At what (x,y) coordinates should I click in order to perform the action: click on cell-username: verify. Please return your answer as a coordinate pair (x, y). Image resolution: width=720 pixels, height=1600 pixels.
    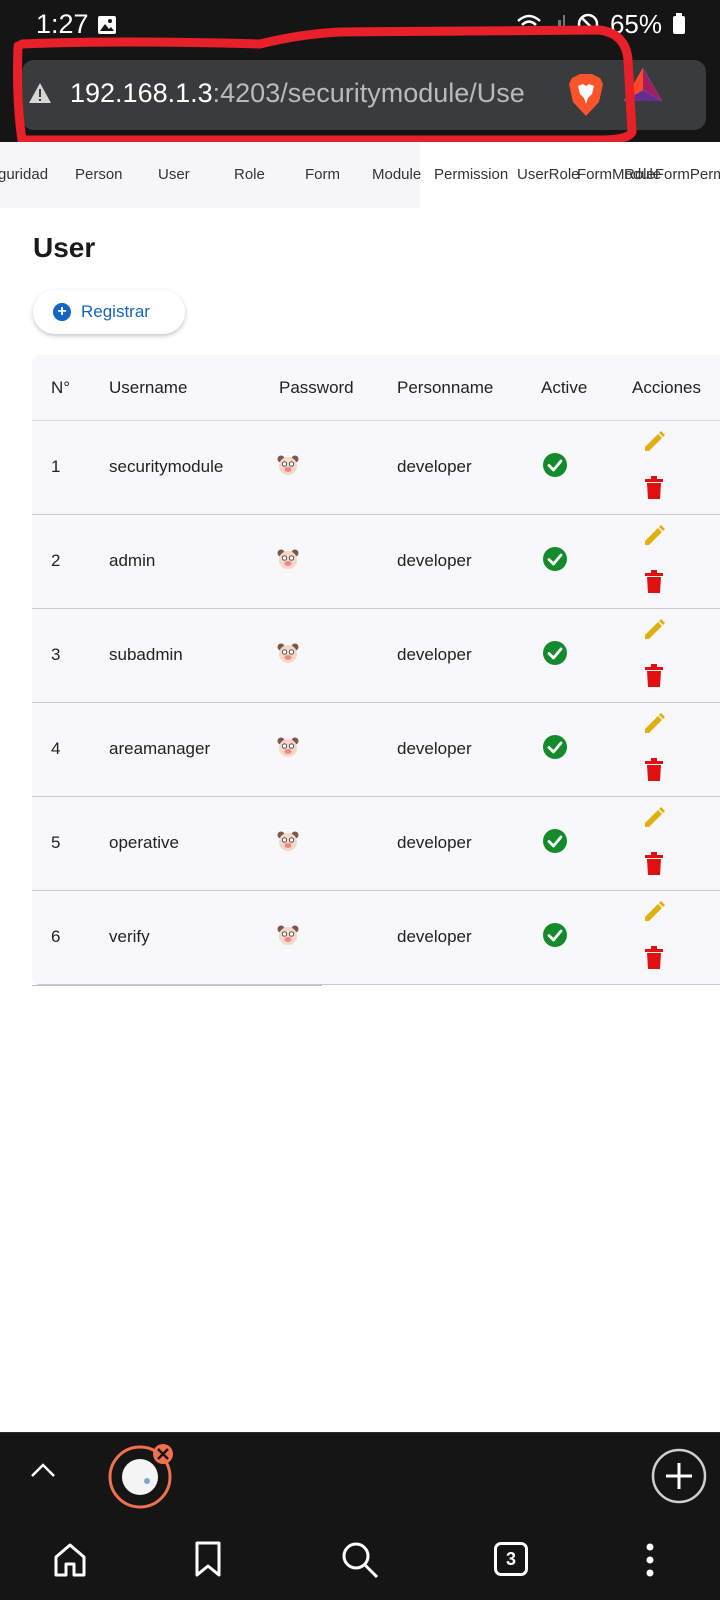
    Looking at the image, I should click on (129, 936).